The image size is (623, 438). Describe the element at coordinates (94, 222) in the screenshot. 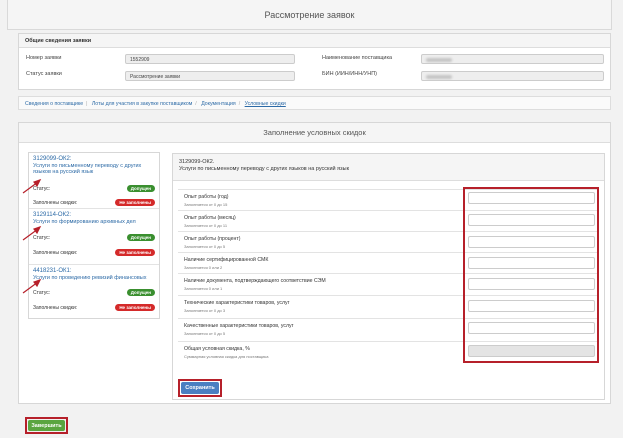

I see `lot-description: Услуги по формированию архивных дел` at that location.